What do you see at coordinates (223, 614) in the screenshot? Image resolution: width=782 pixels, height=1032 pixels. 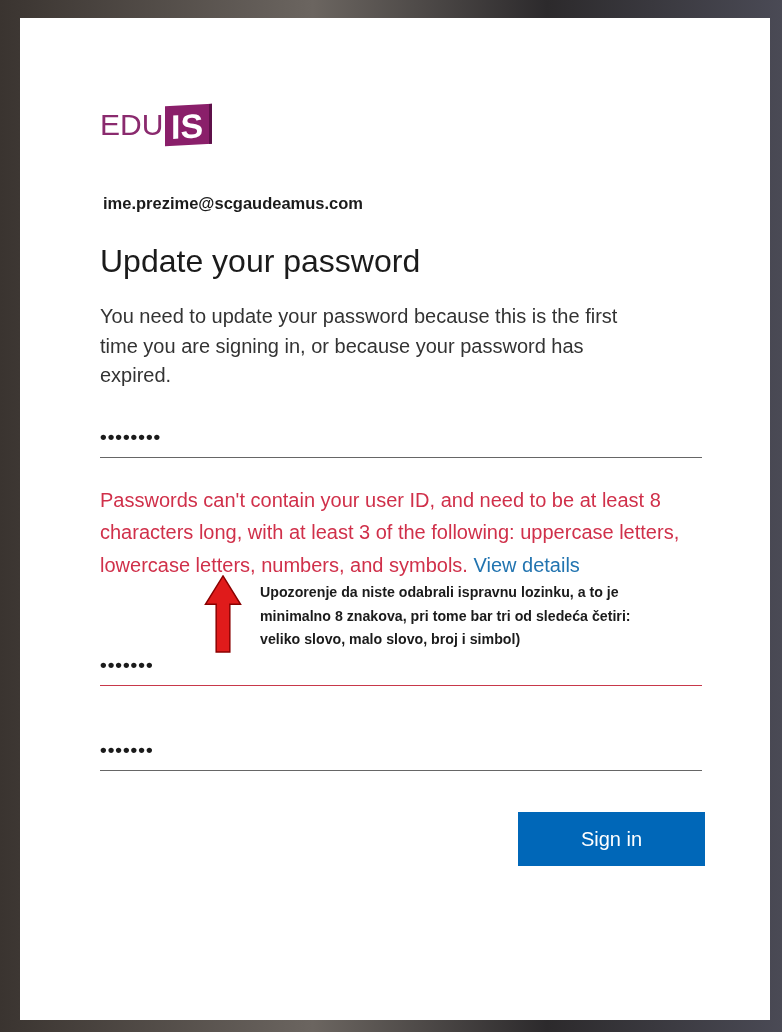 I see `arrow-icon` at bounding box center [223, 614].